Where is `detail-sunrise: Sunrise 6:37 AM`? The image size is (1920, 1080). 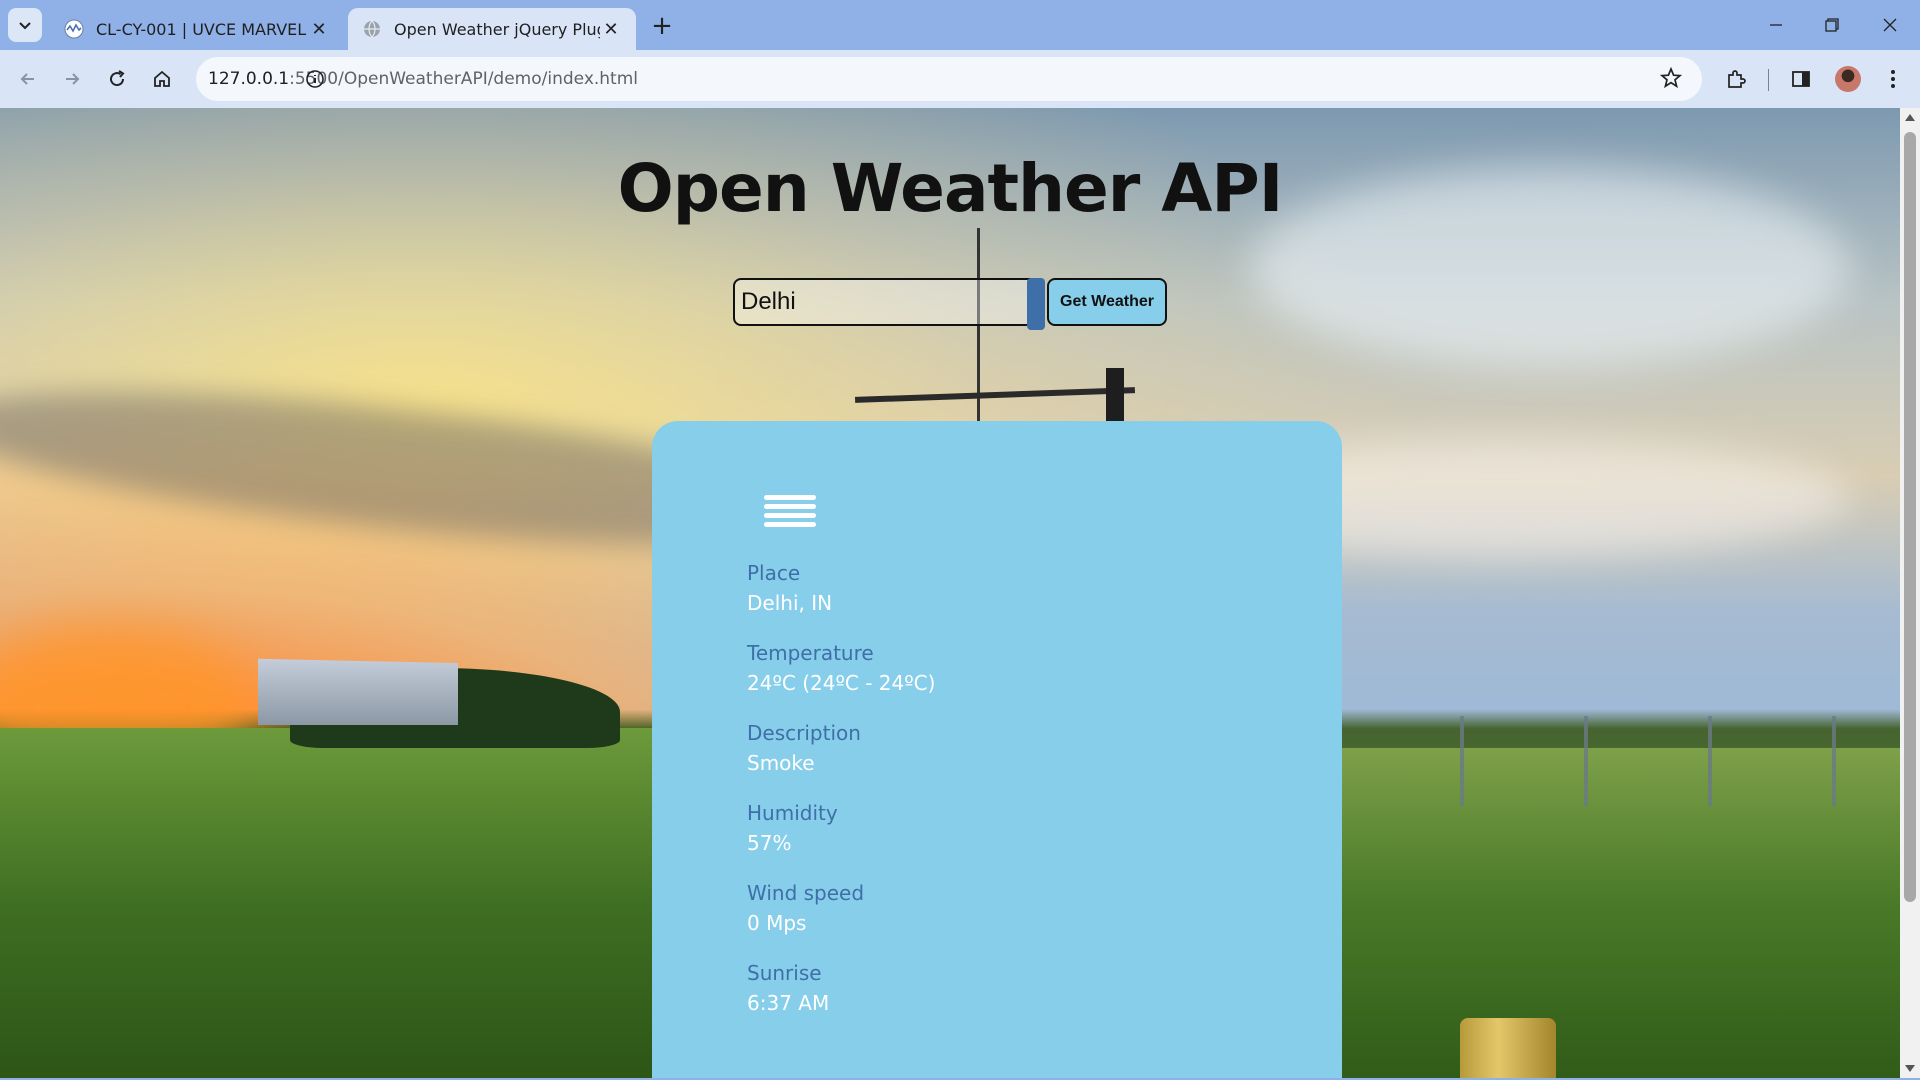 detail-sunrise: Sunrise 6:37 AM is located at coordinates (788, 988).